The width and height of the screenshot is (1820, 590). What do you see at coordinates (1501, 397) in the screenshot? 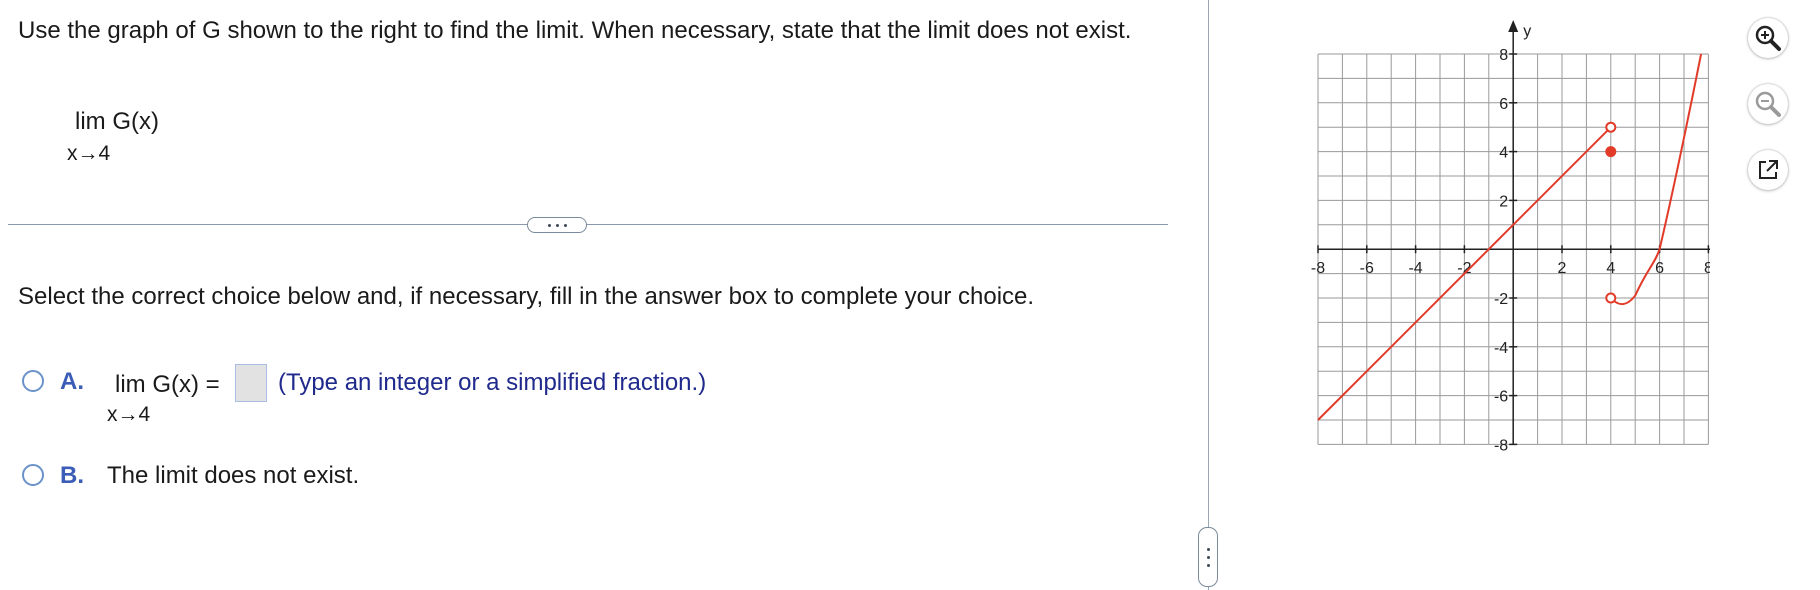
I see `y-tick-label: -6` at bounding box center [1501, 397].